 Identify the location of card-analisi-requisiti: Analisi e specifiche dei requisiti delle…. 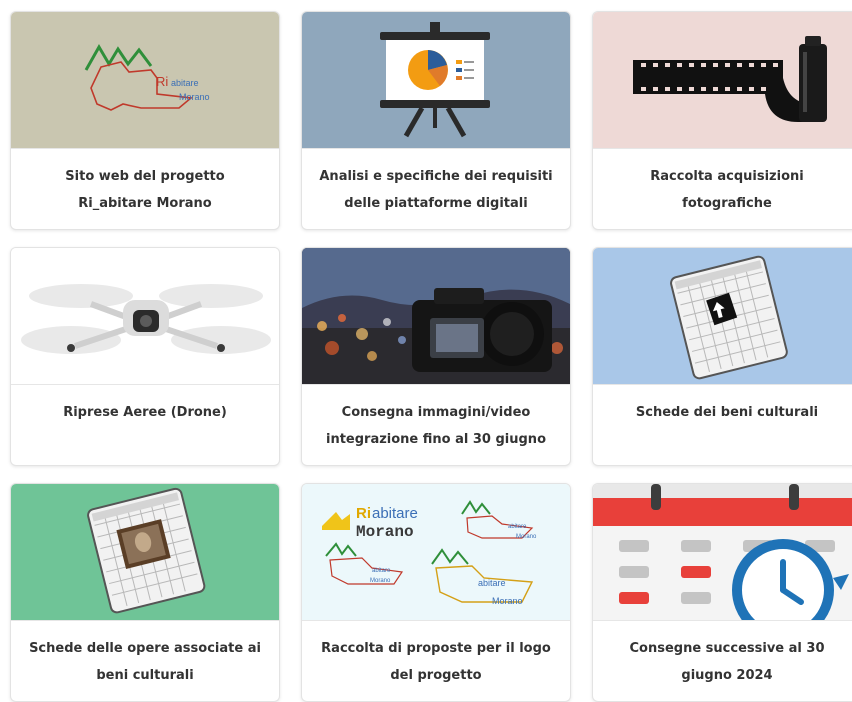
(436, 120).